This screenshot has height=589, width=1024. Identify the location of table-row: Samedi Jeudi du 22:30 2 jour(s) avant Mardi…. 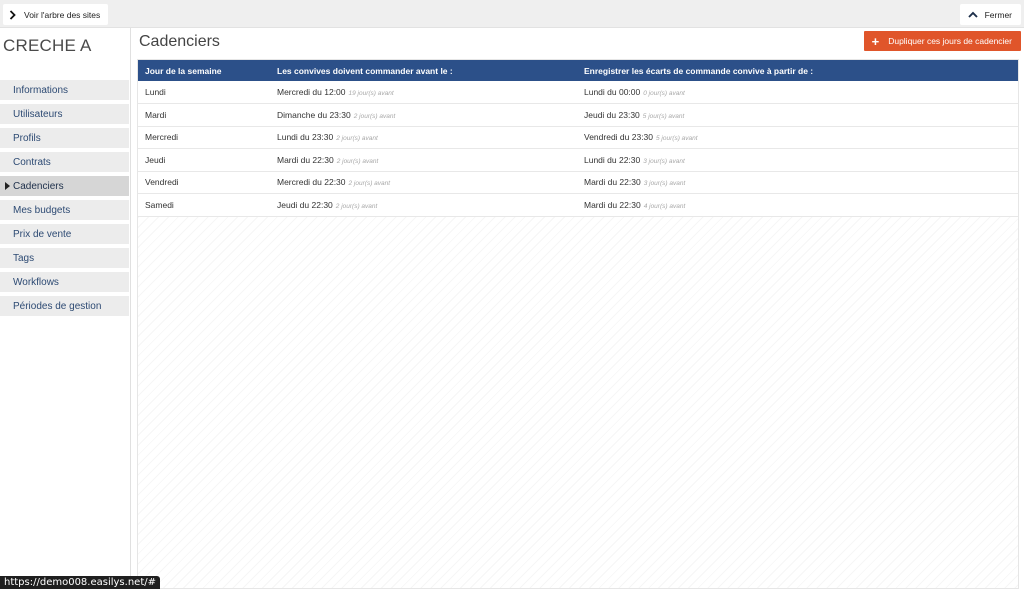
(578, 205).